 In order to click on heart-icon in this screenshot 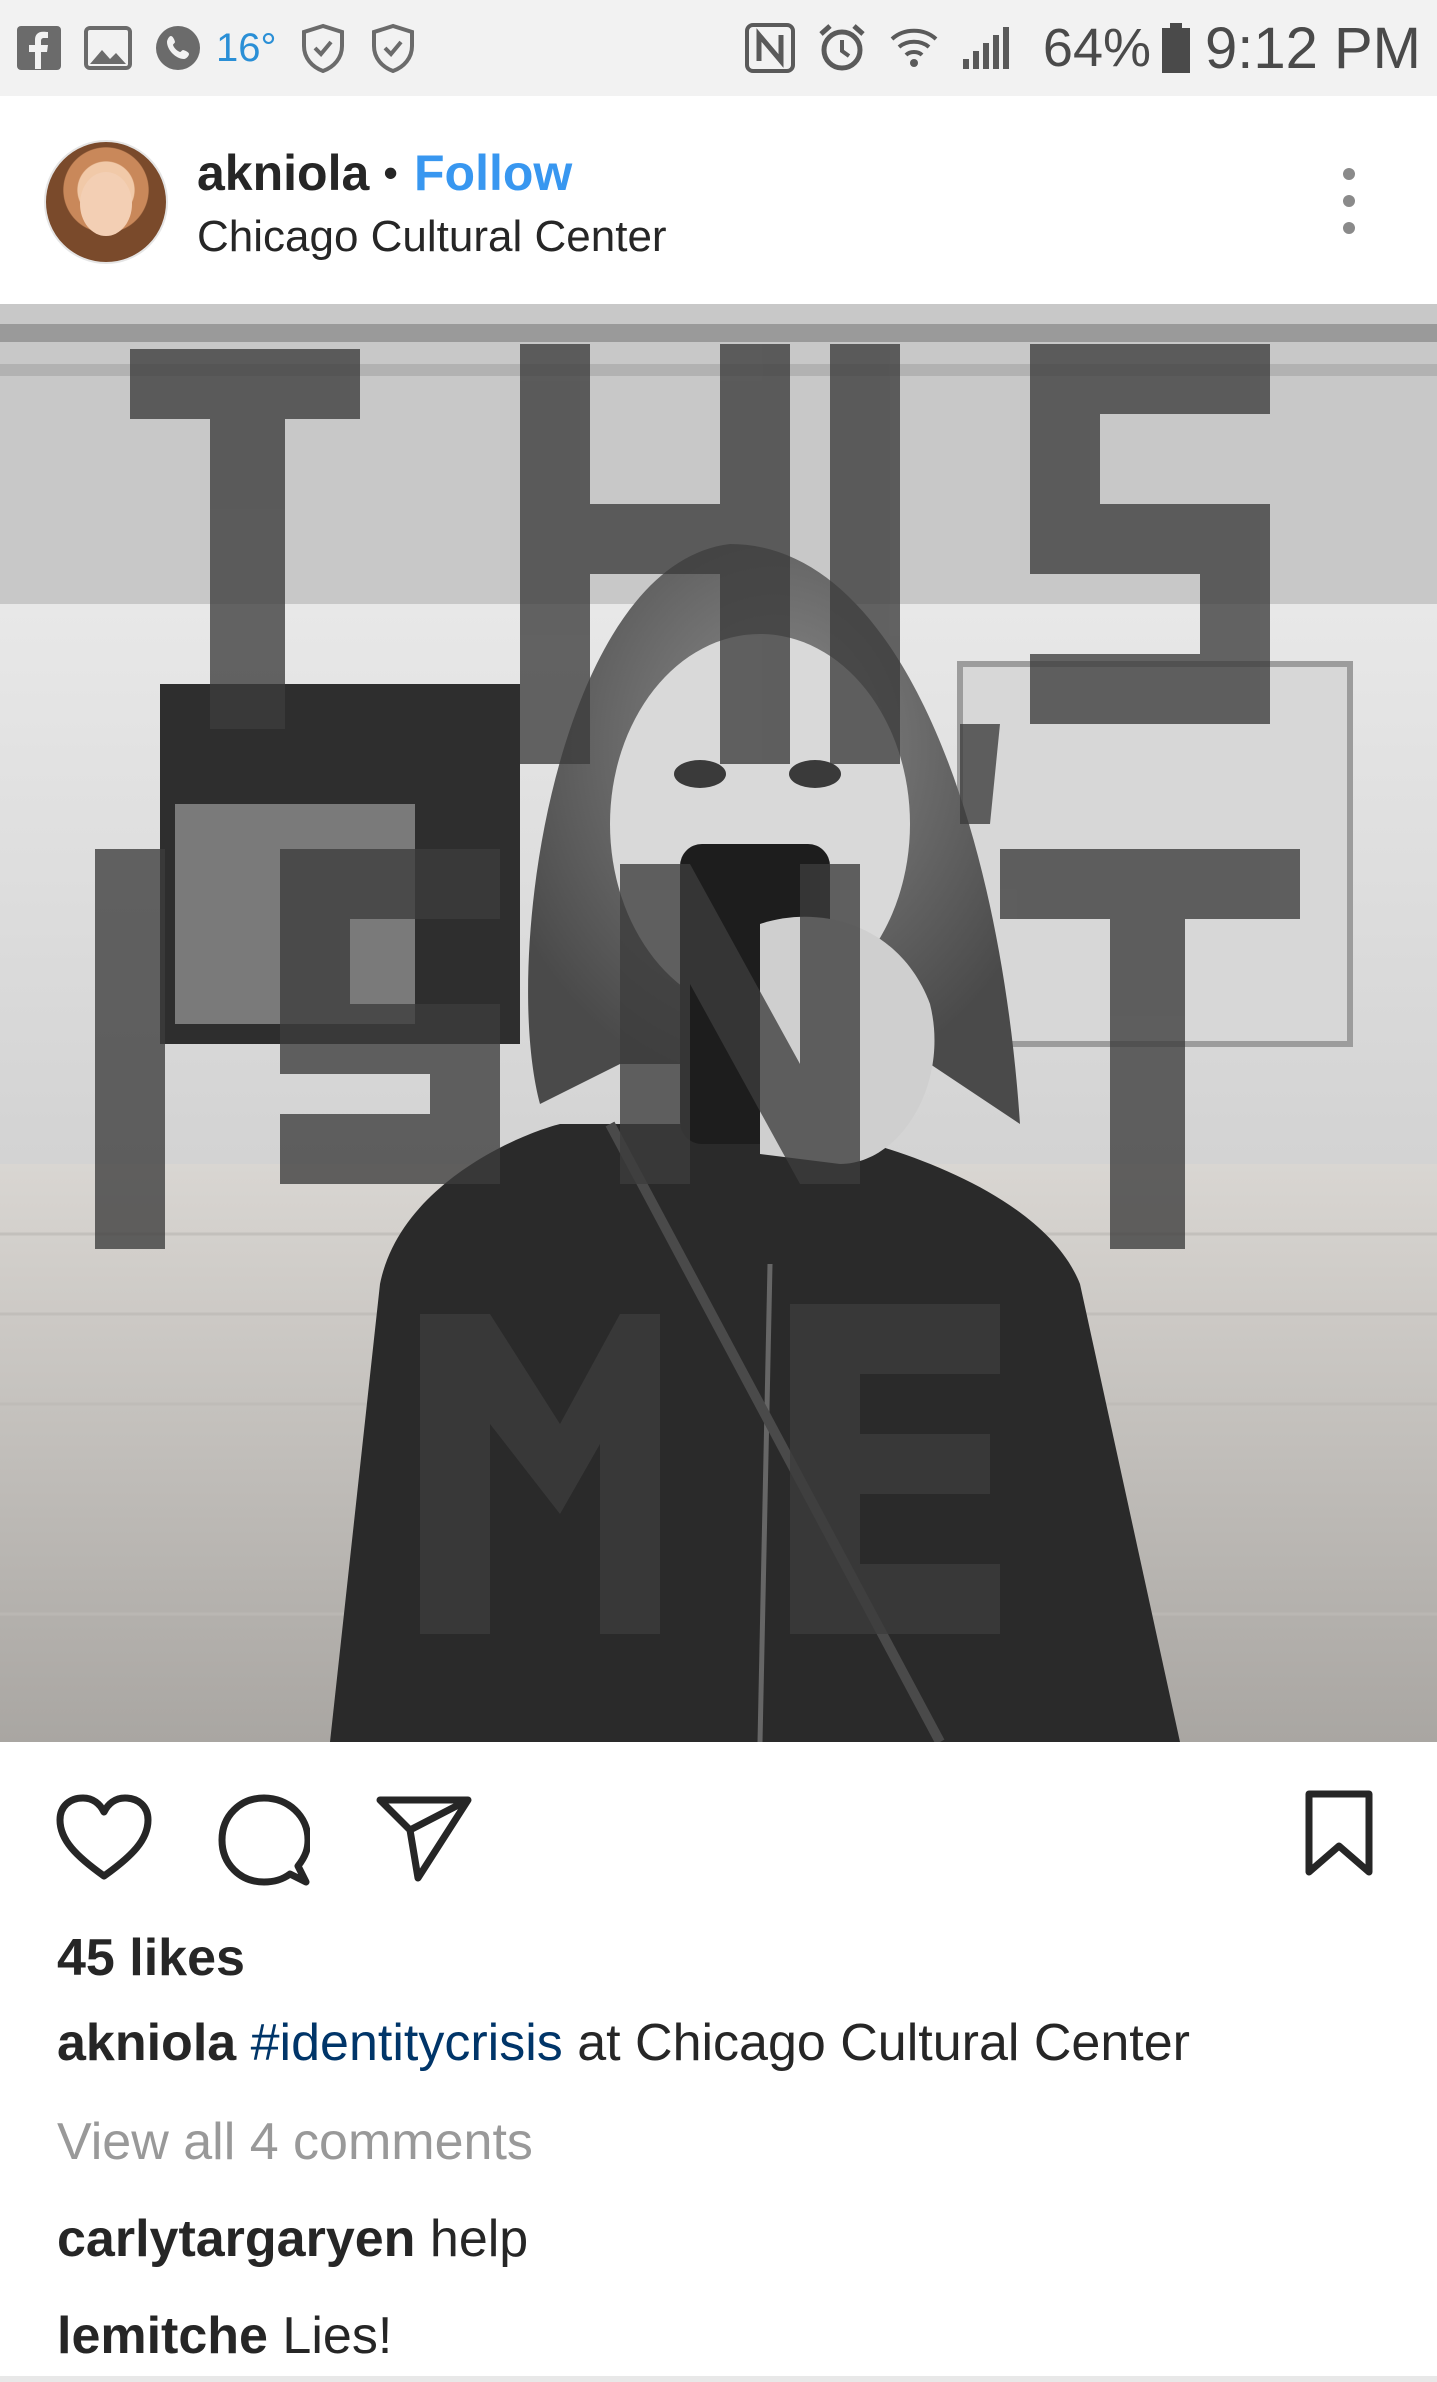, I will do `click(104, 1839)`.